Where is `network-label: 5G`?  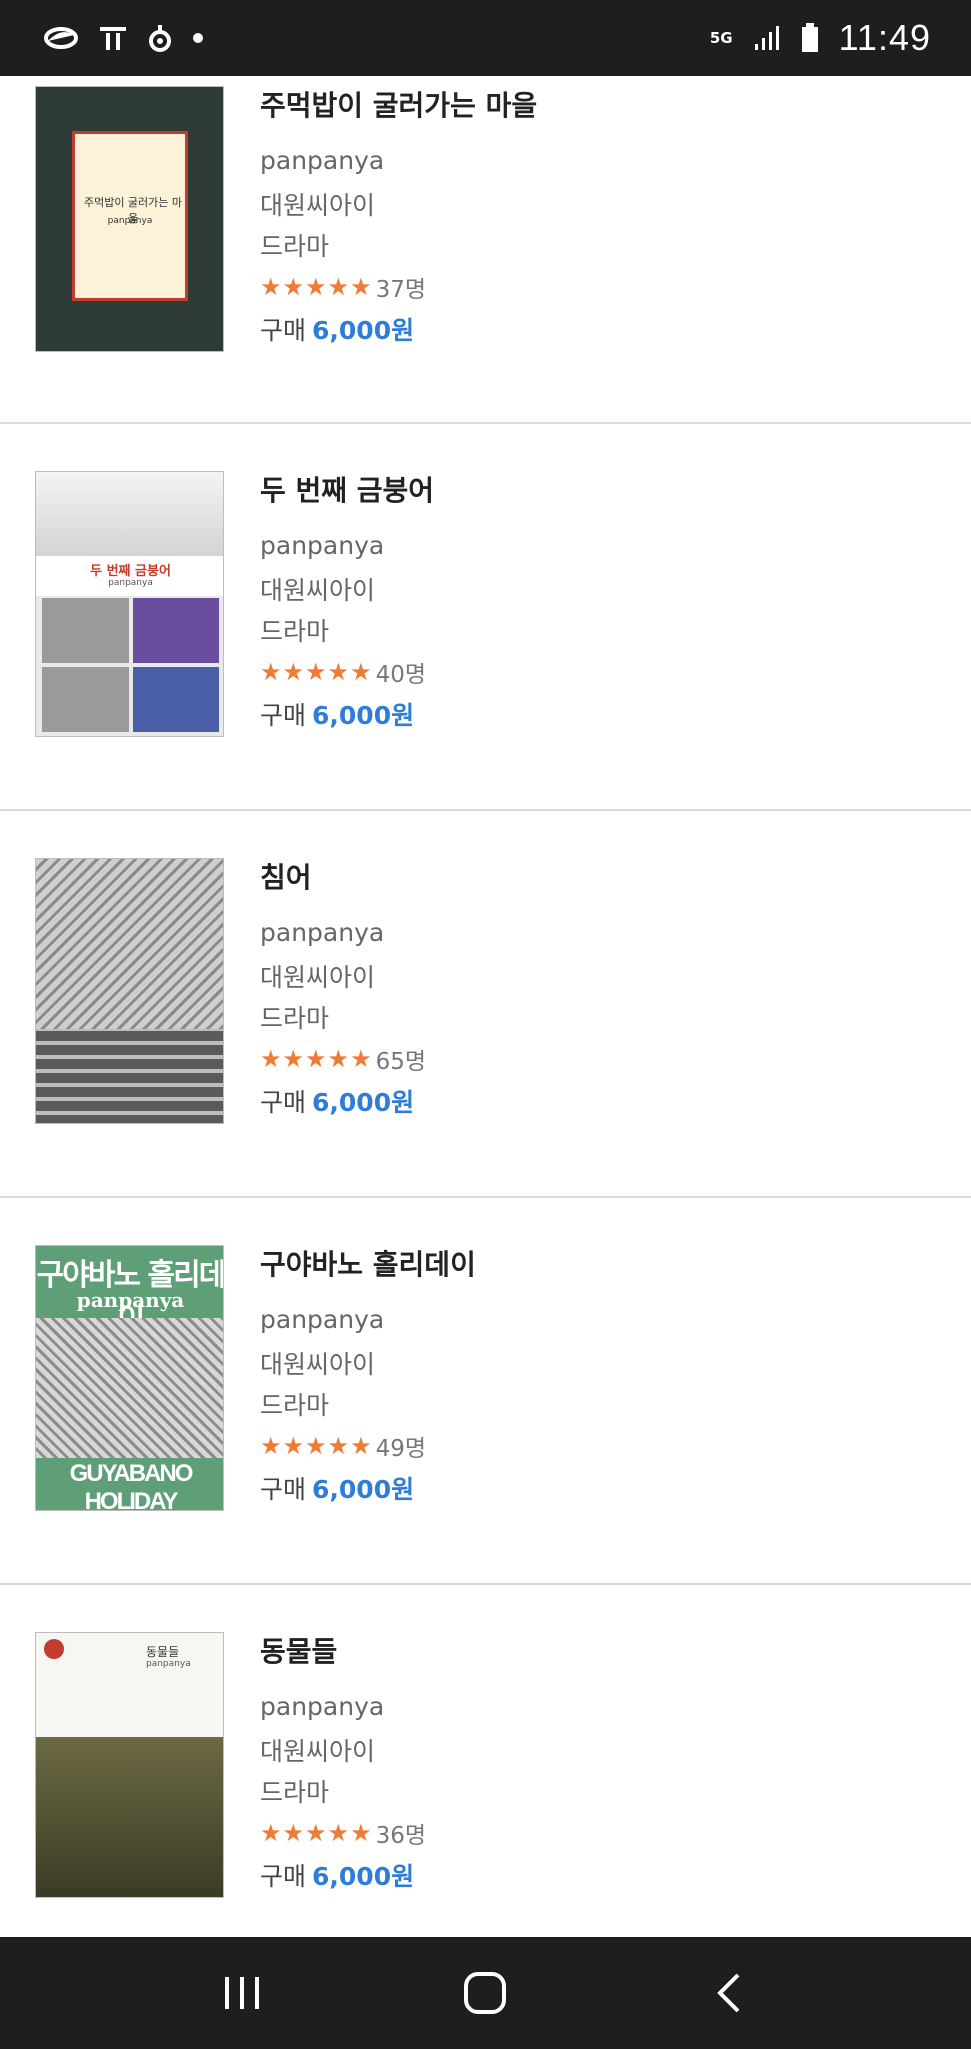
network-label: 5G is located at coordinates (721, 37).